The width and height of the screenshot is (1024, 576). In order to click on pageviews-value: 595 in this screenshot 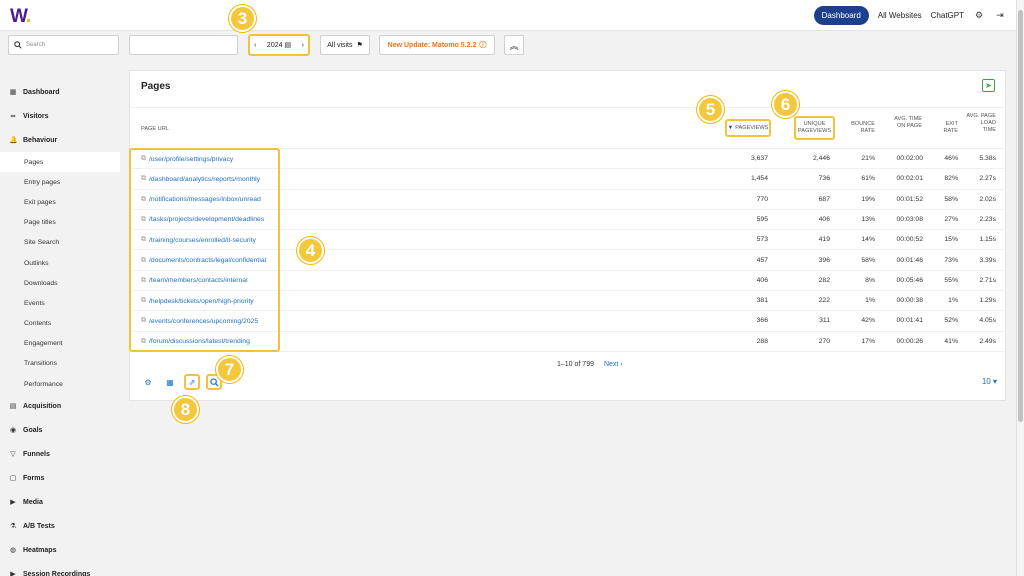, I will do `click(762, 219)`.